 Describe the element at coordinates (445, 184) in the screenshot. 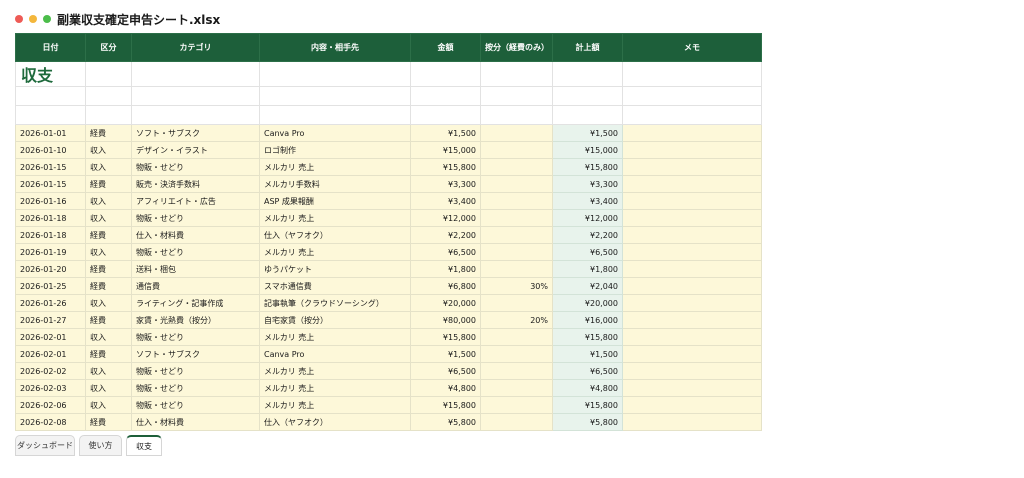

I see `cell-amount: ¥3,300` at that location.